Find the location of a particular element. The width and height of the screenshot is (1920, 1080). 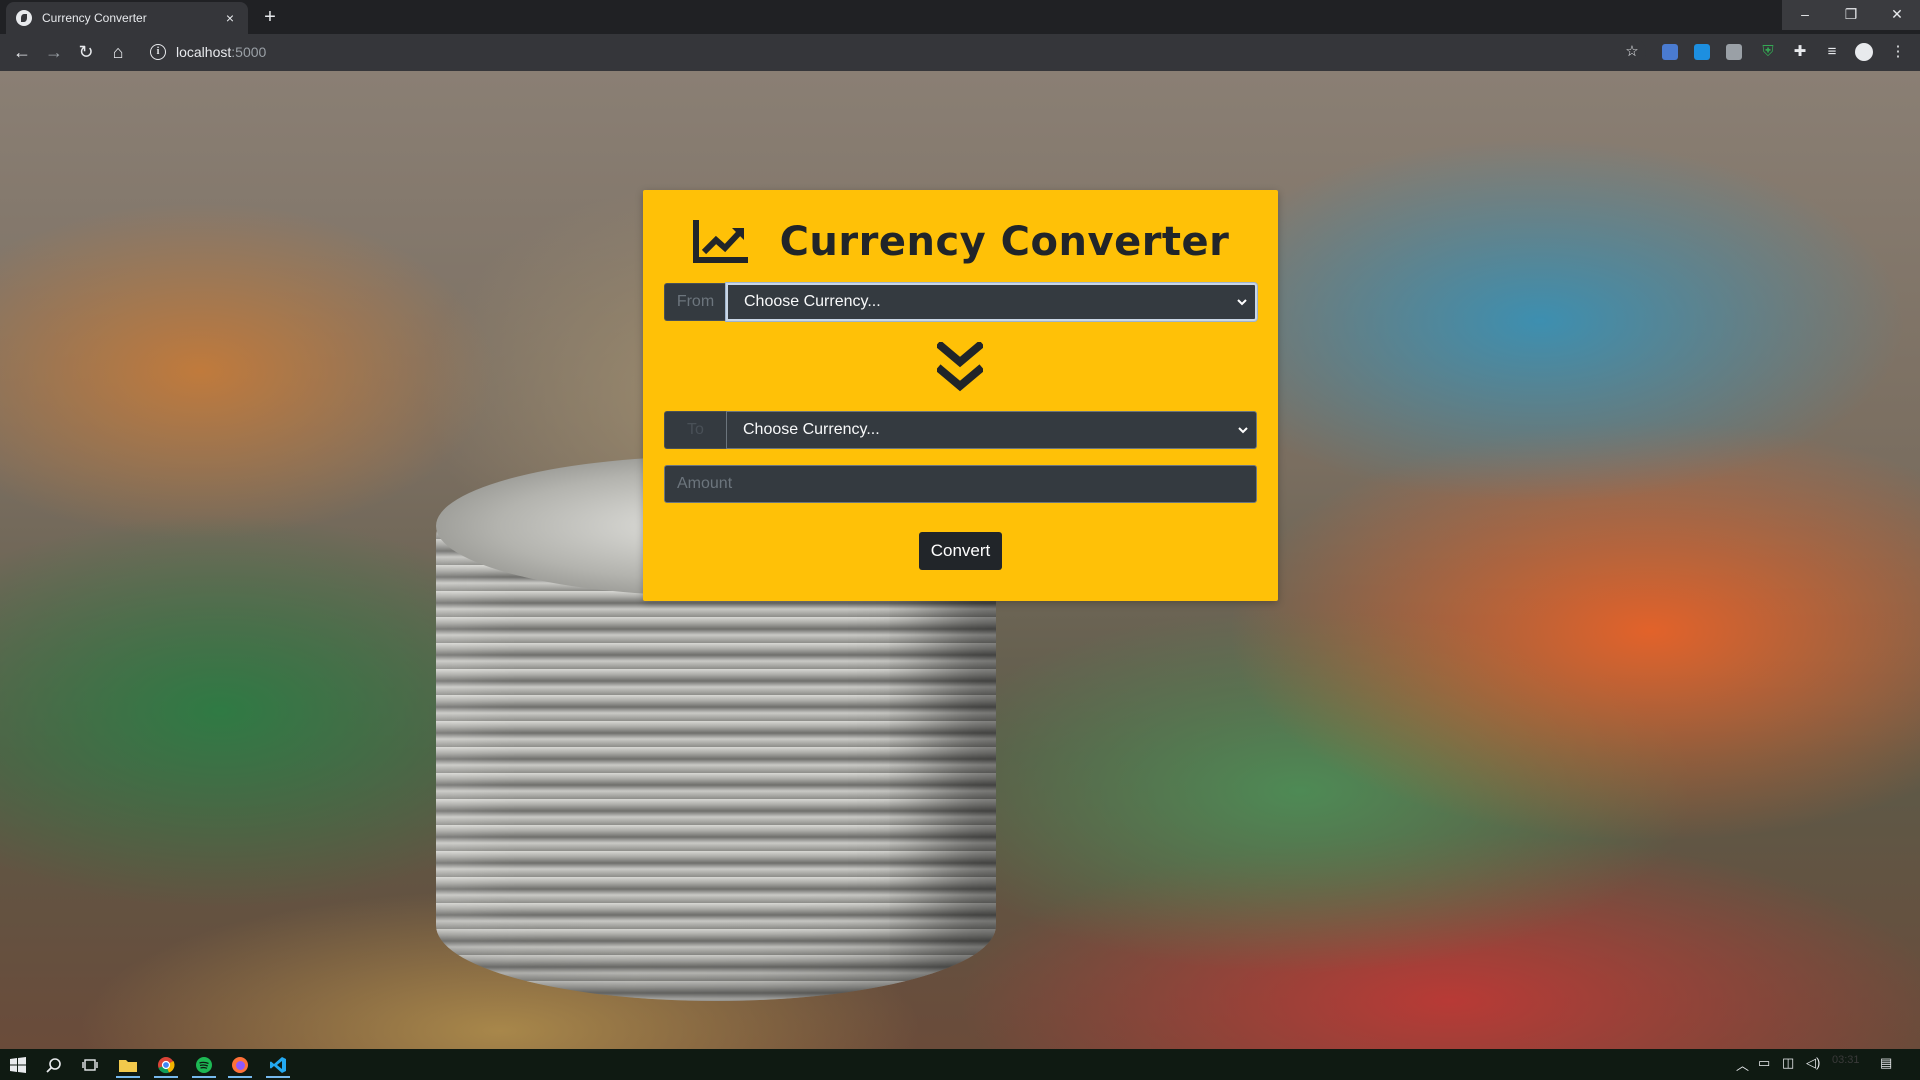

page-title: Currency Converter is located at coordinates (1004, 242).